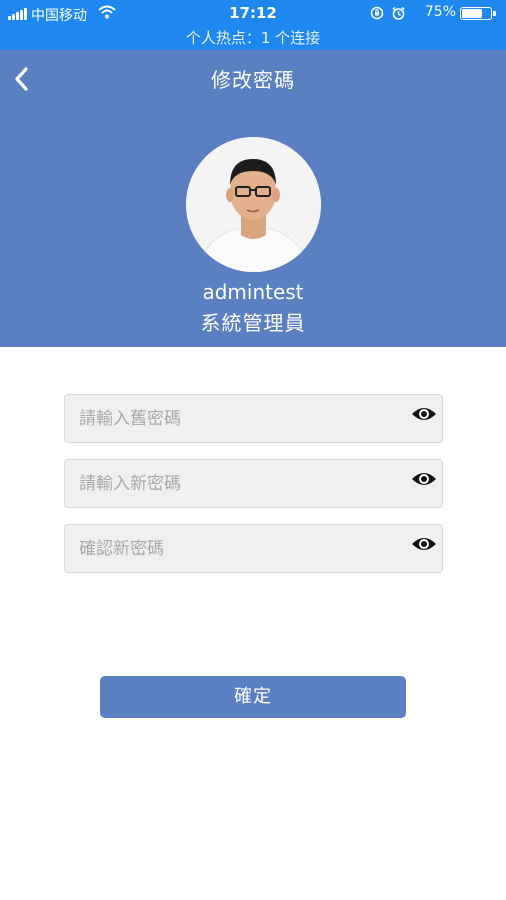  Describe the element at coordinates (253, 292) in the screenshot. I see `username: admintest` at that location.